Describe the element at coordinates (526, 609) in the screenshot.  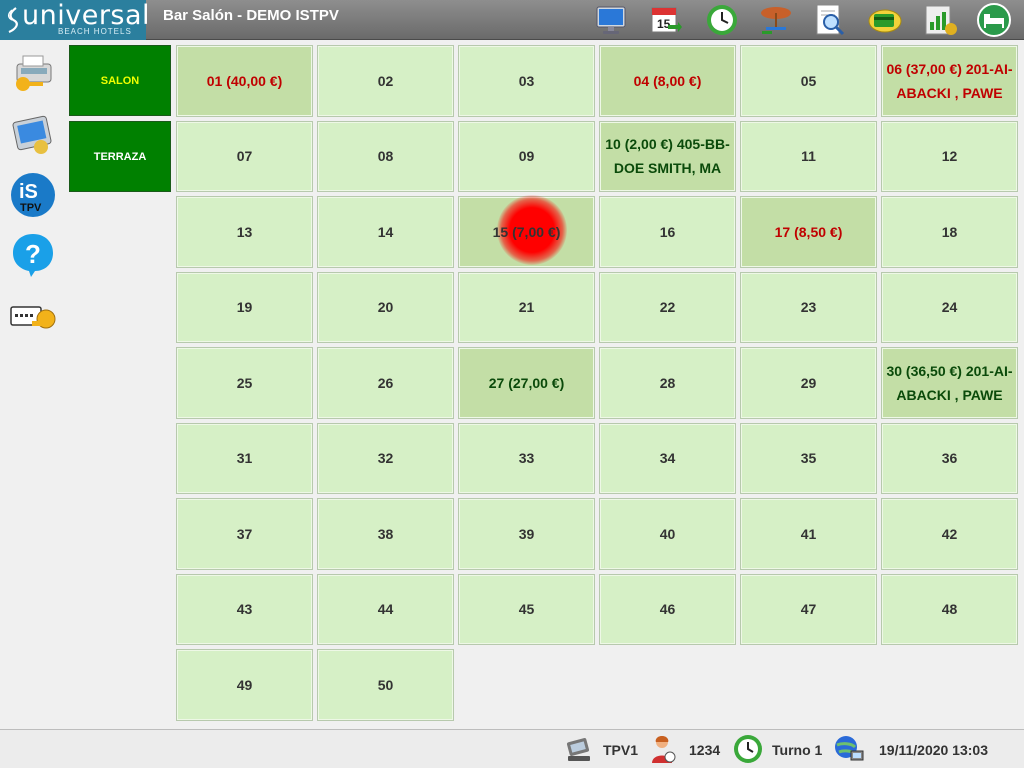
I see `table-button: 45` at that location.